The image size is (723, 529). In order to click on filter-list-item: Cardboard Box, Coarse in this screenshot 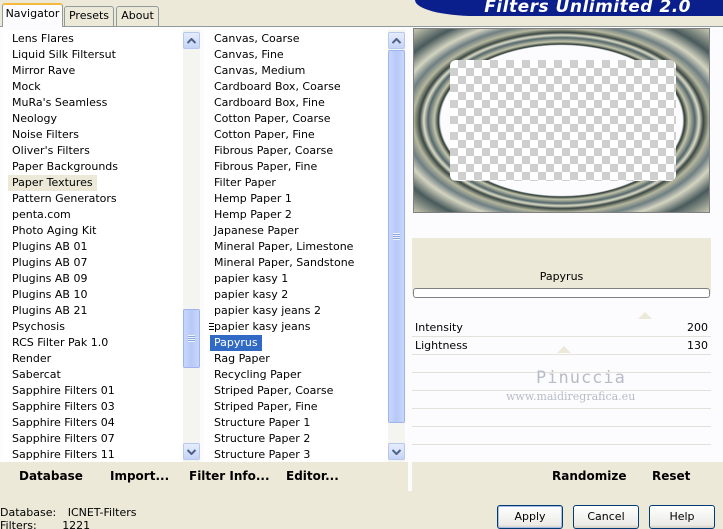, I will do `click(277, 87)`.